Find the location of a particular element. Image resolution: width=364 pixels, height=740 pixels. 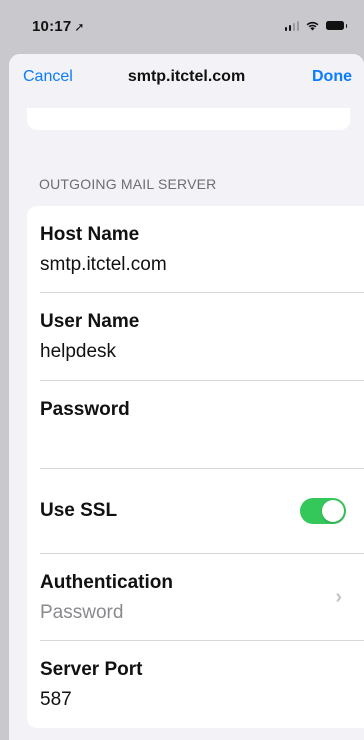

location-arrow-icon: ➚ is located at coordinates (79, 27).